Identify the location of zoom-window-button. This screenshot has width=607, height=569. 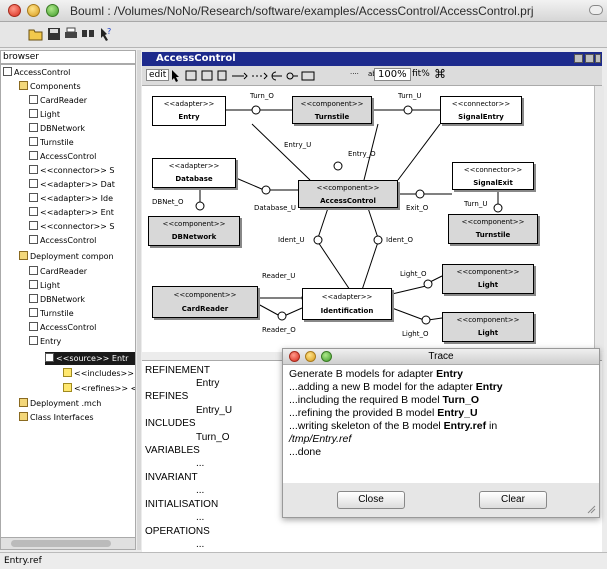
(52, 10).